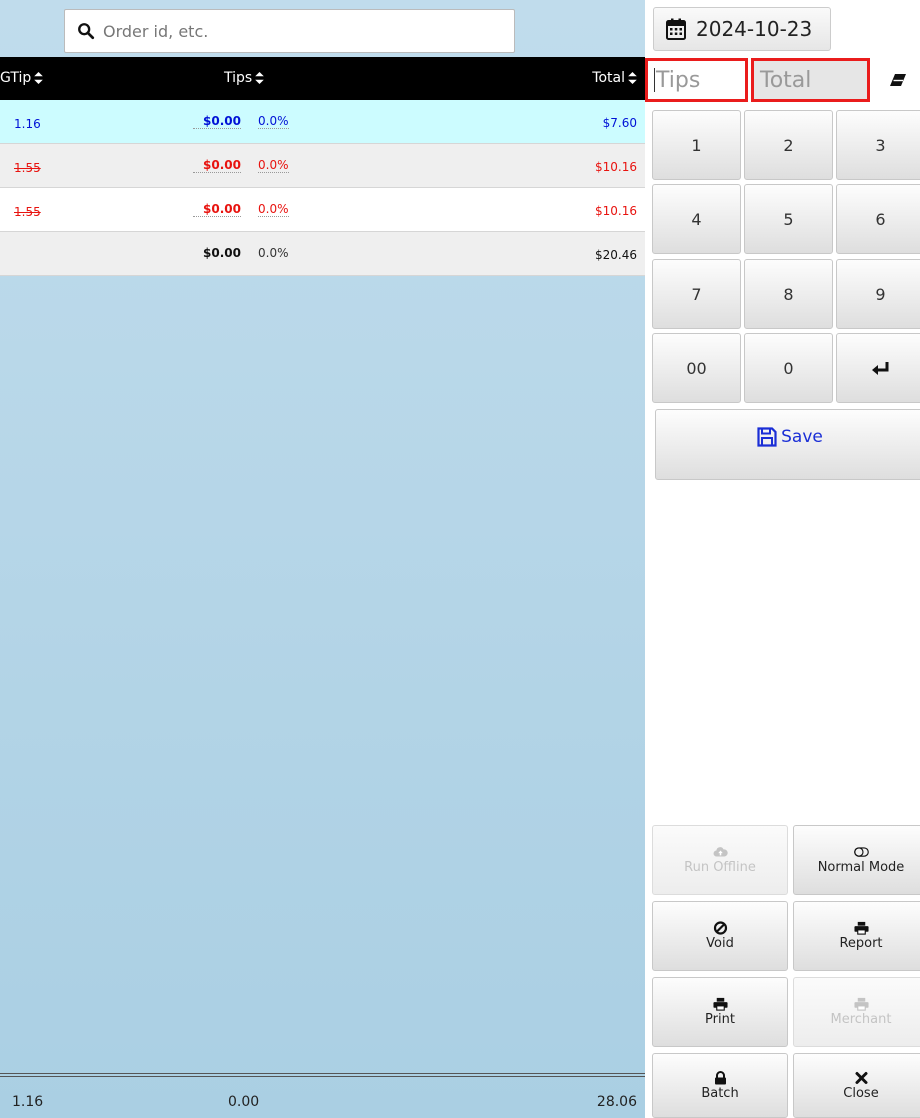 This screenshot has width=920, height=1118. I want to click on merchant-label: Merchant, so click(861, 1019).